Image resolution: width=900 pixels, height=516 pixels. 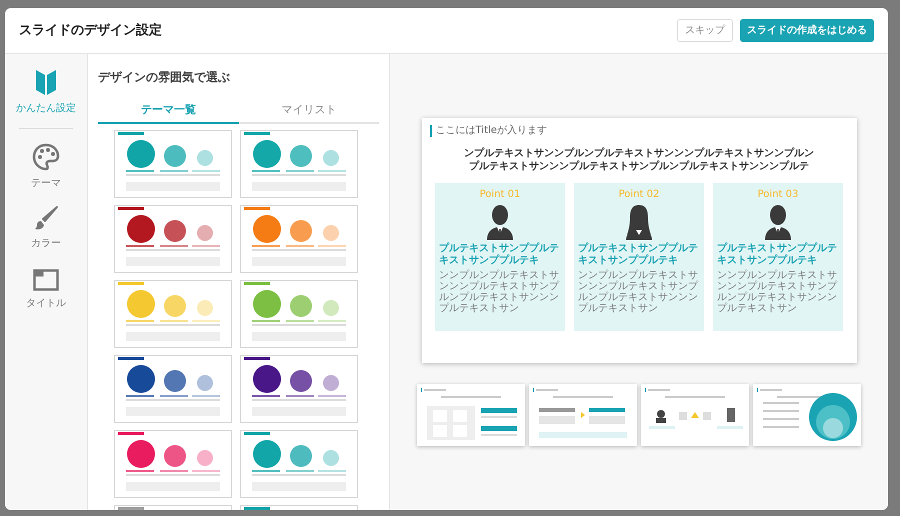 What do you see at coordinates (639, 166) in the screenshot?
I see `slide-headline: プルテキストサンンンプルテキストサンプルンプルテキストサンンンプルテ` at bounding box center [639, 166].